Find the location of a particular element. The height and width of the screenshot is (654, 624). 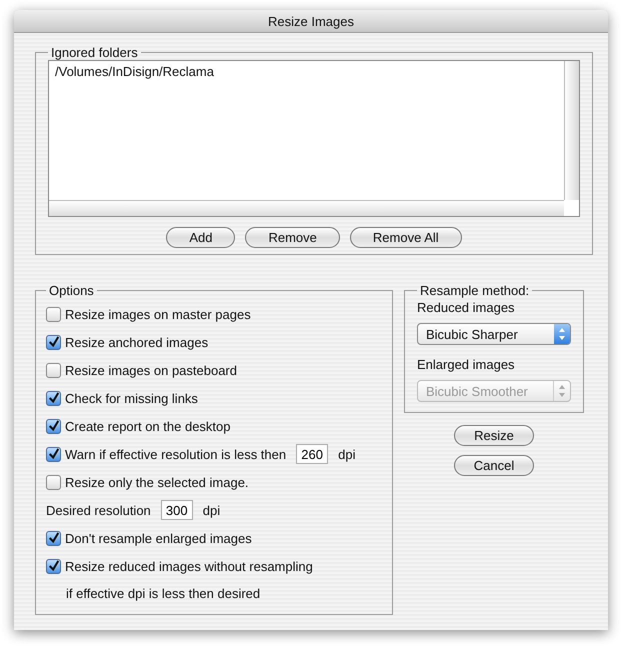

checkbox-label: Resize images on pasteboard is located at coordinates (151, 370).